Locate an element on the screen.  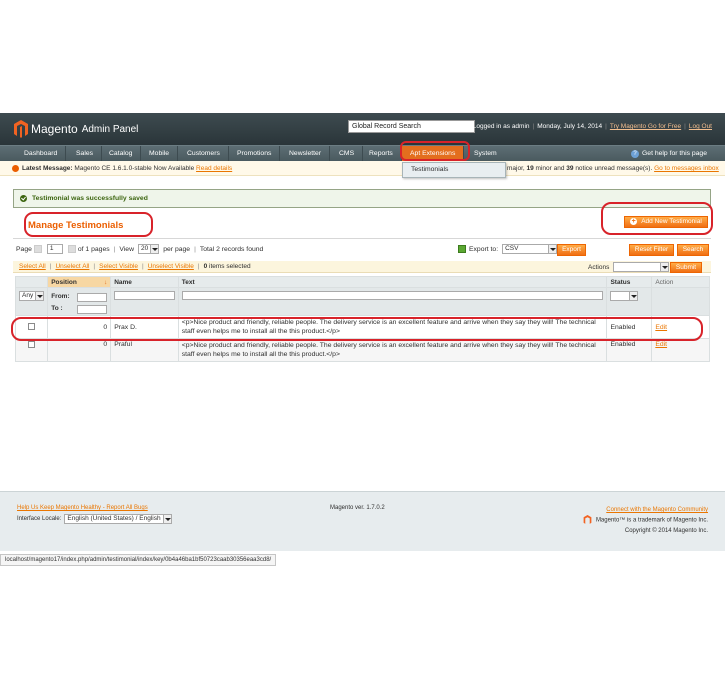
nav-catalog: Catalog is located at coordinates (121, 153).